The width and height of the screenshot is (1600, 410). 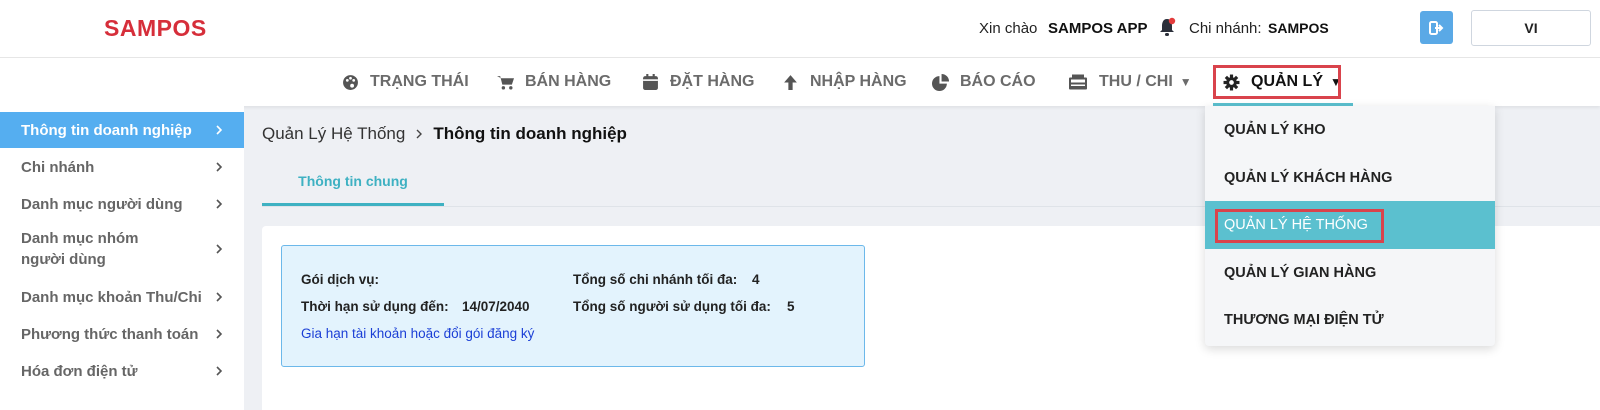 What do you see at coordinates (655, 279) in the screenshot?
I see `max-branches-label: Tổng số chi nhánh tối đa:` at bounding box center [655, 279].